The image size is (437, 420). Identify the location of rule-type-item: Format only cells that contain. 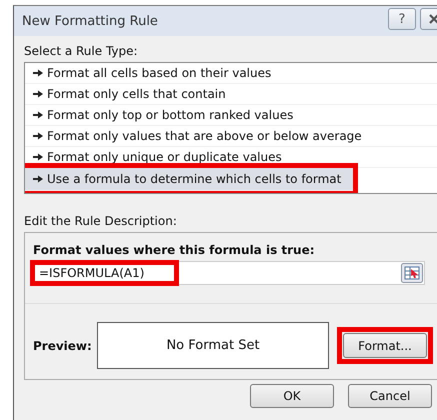
(231, 94).